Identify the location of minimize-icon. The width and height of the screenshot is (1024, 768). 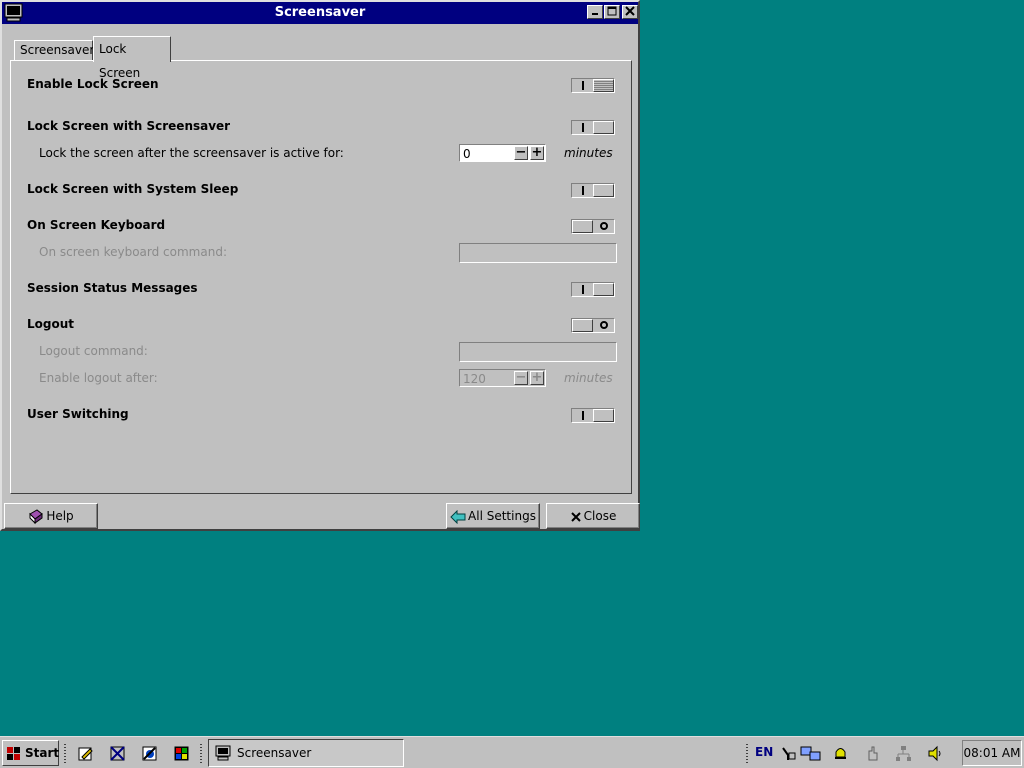
(595, 14).